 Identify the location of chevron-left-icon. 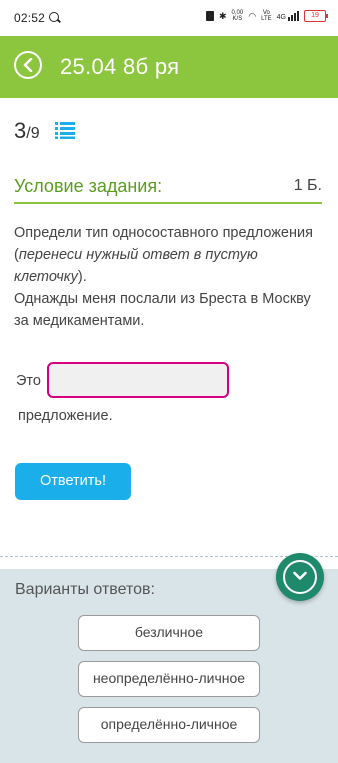
(28, 65).